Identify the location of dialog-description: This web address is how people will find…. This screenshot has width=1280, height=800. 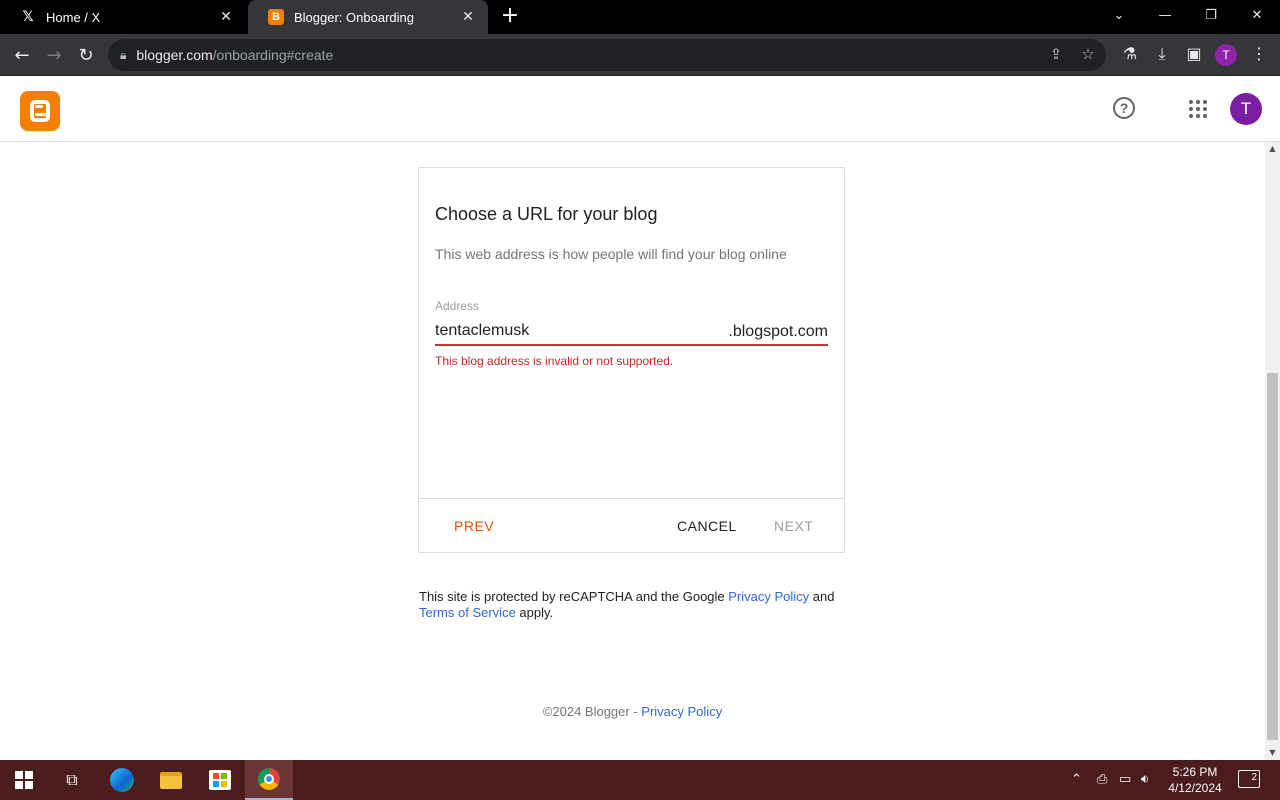
(611, 254).